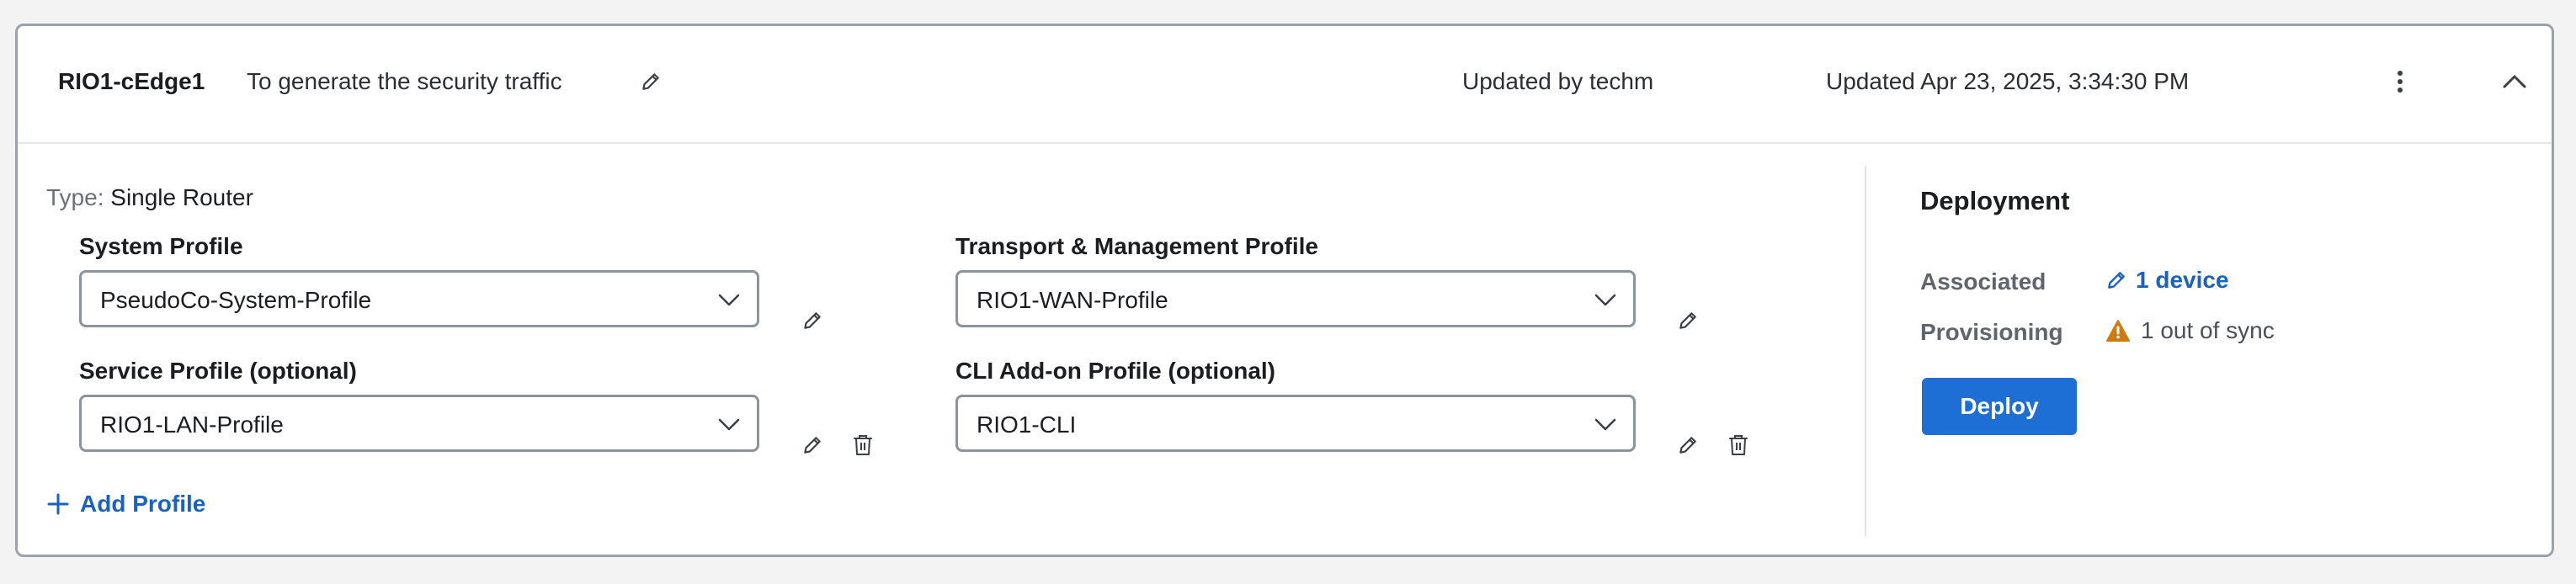 Image resolution: width=2576 pixels, height=584 pixels. What do you see at coordinates (132, 81) in the screenshot?
I see `device-name: RIO1-cEdge1` at bounding box center [132, 81].